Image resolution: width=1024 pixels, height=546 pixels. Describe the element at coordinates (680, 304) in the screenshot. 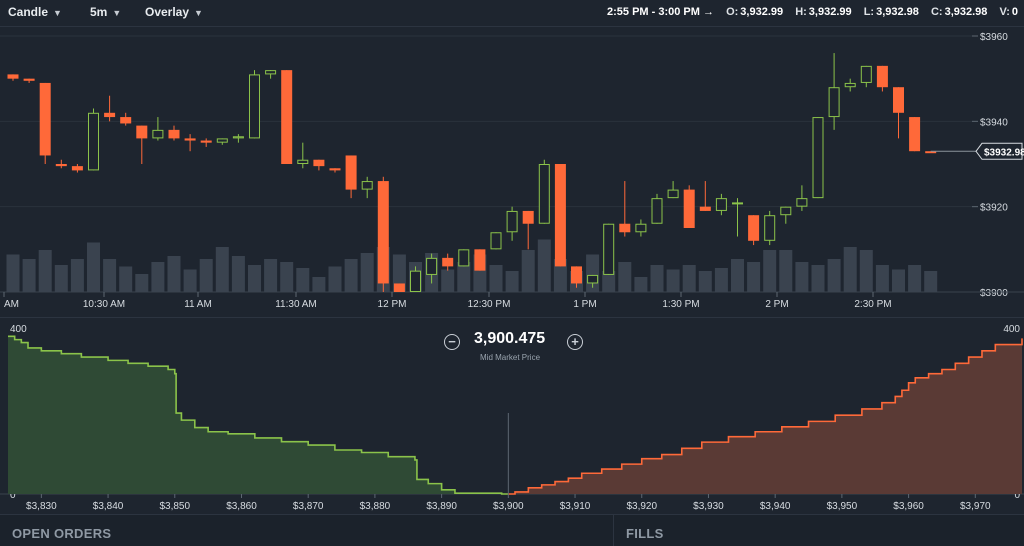

I see `x-tick-label: 1:30 PM` at that location.